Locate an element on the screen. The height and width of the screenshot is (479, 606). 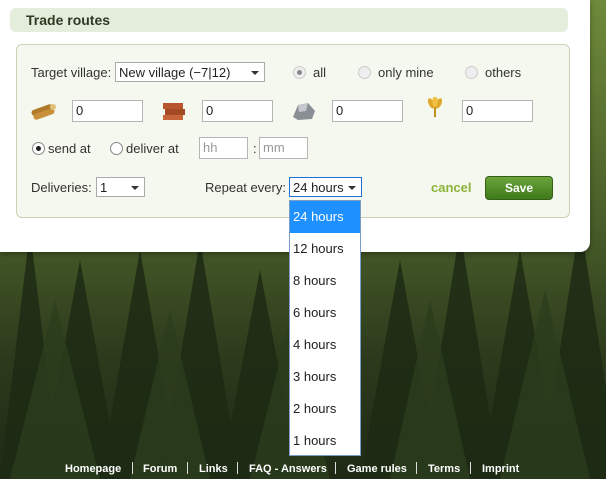
deliveries-select: 1 is located at coordinates (120, 187).